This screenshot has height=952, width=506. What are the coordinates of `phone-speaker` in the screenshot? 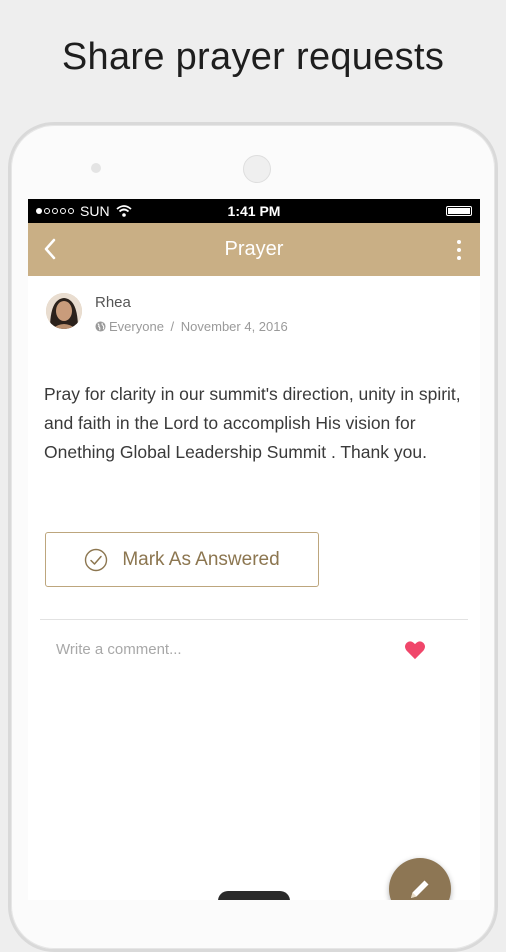 It's located at (257, 169).